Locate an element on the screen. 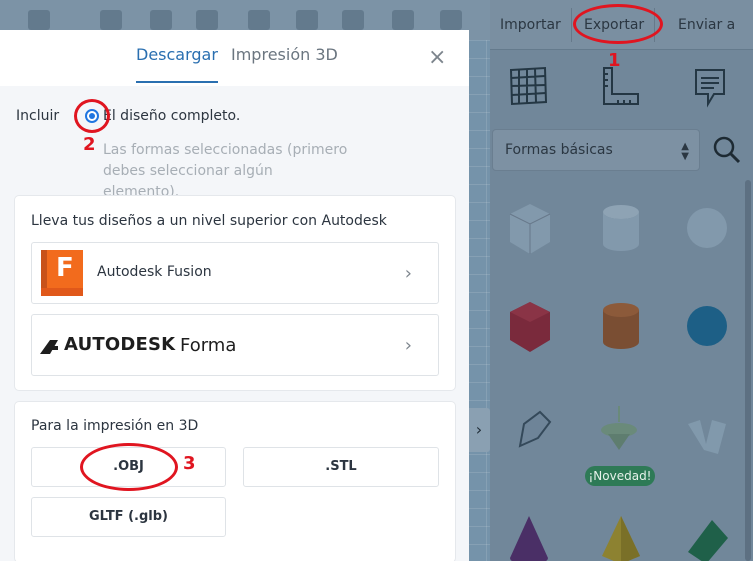  close-icon: × is located at coordinates (437, 58).